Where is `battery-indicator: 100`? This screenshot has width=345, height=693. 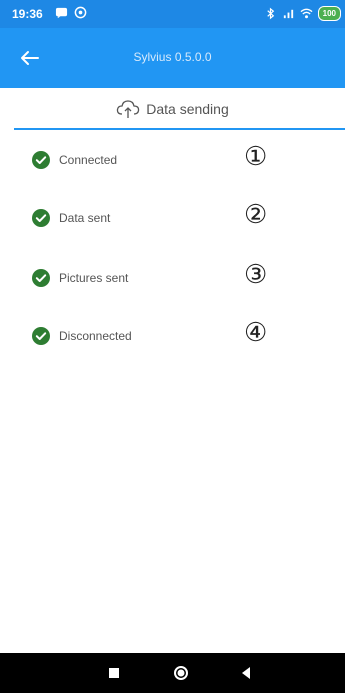
battery-indicator: 100 is located at coordinates (329, 13).